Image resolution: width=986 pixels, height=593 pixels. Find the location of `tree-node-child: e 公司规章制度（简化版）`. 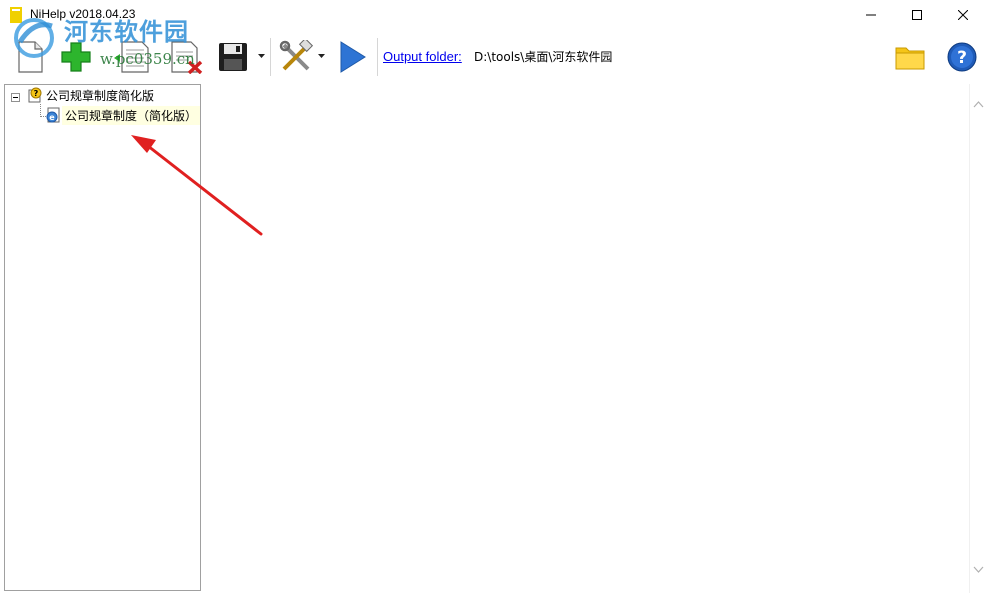

tree-node-child: e 公司规章制度（简化版） is located at coordinates (123, 115).